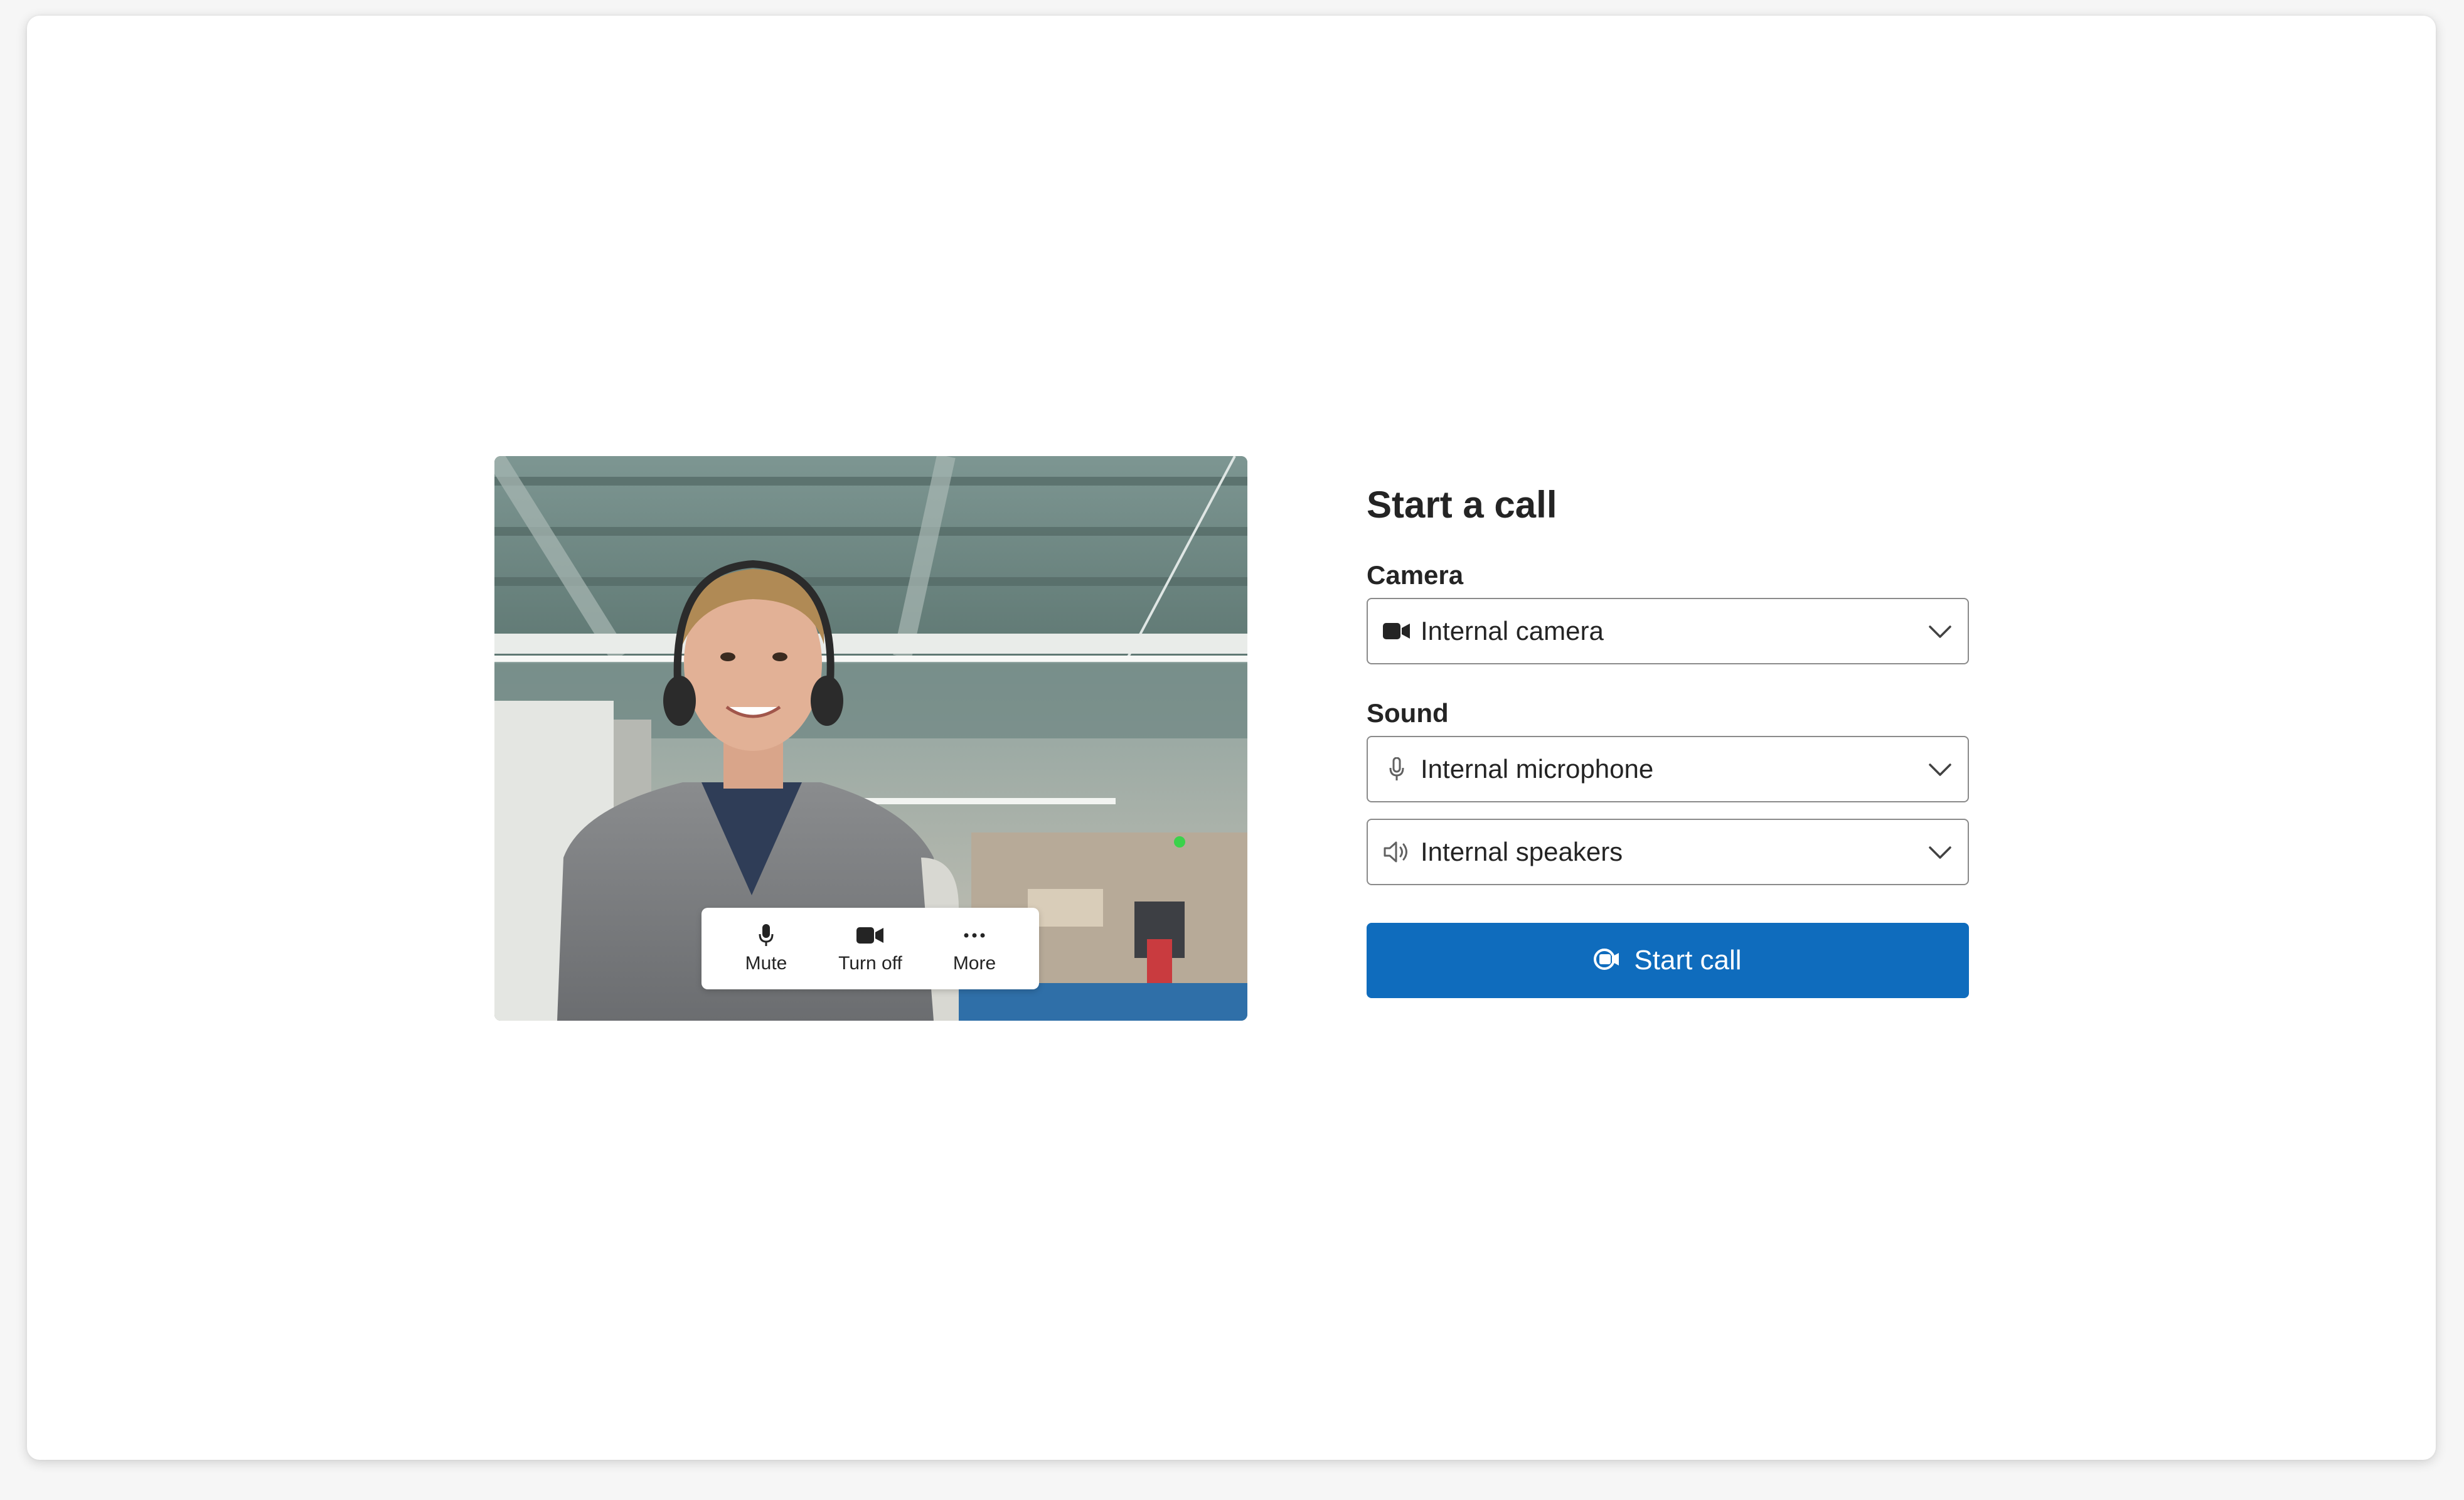 This screenshot has width=2464, height=1500. Describe the element at coordinates (1408, 713) in the screenshot. I see `sound-label: Sound` at that location.